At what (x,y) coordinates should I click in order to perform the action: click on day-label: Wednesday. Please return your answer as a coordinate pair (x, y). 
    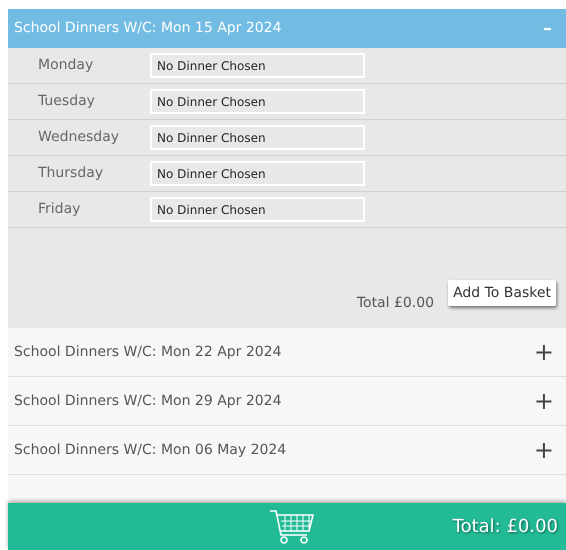
    Looking at the image, I should click on (79, 137).